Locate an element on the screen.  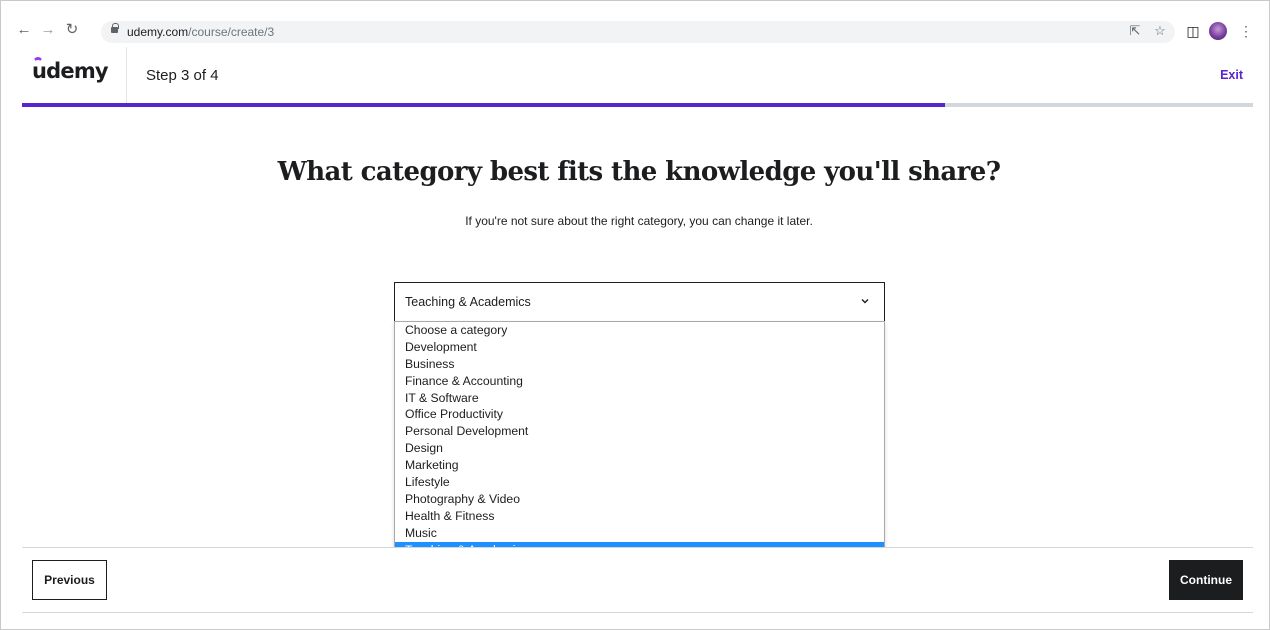
footer-bar: Previous Continue is located at coordinates (637, 580).